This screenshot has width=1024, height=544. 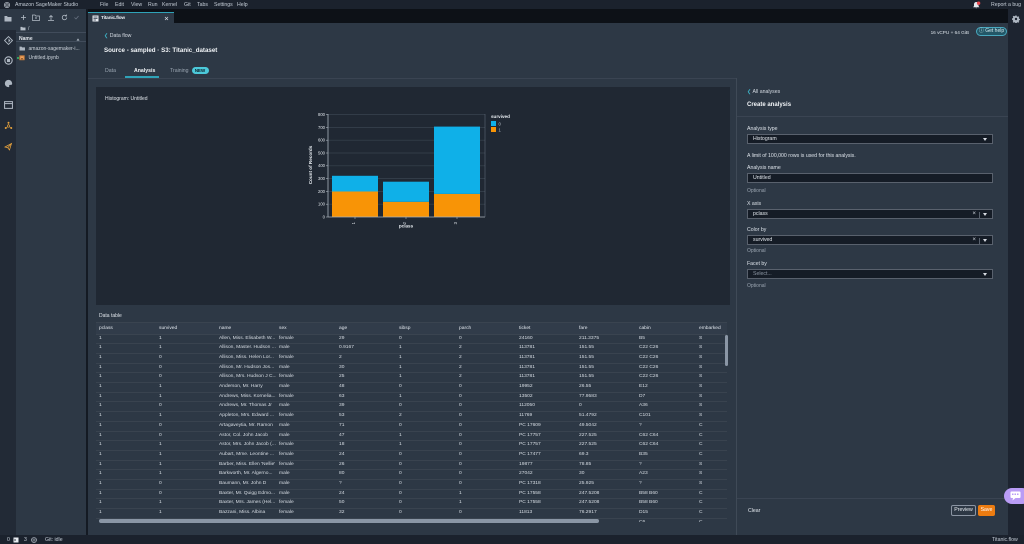 What do you see at coordinates (322, 127) in the screenshot?
I see `svg-text: 700` at bounding box center [322, 127].